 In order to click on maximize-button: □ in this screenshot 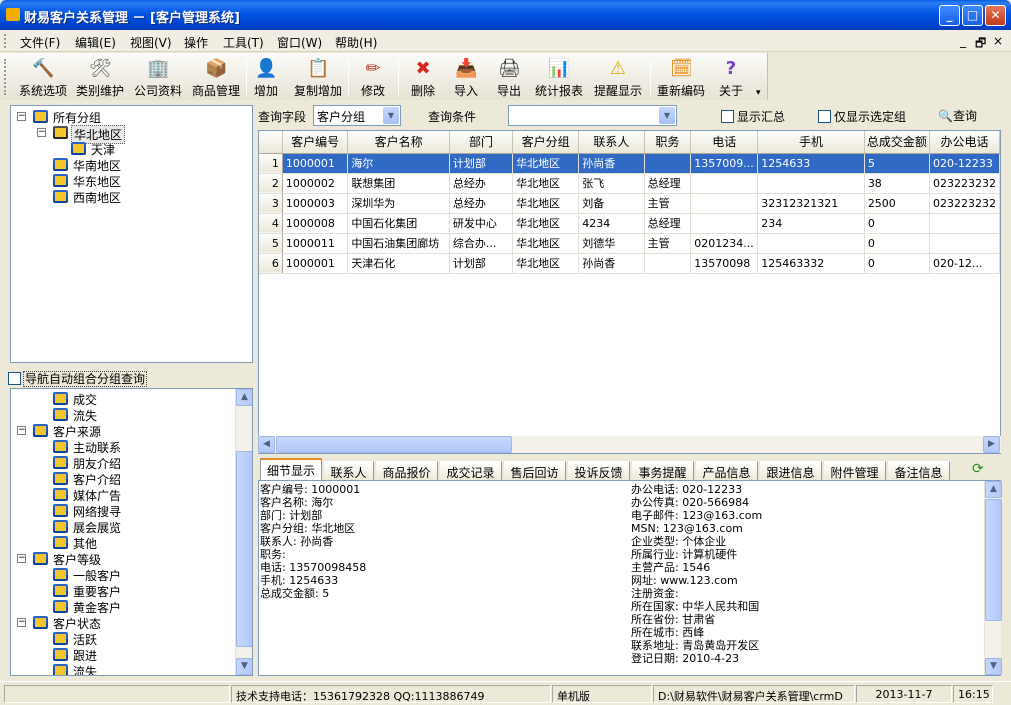, I will do `click(972, 15)`.